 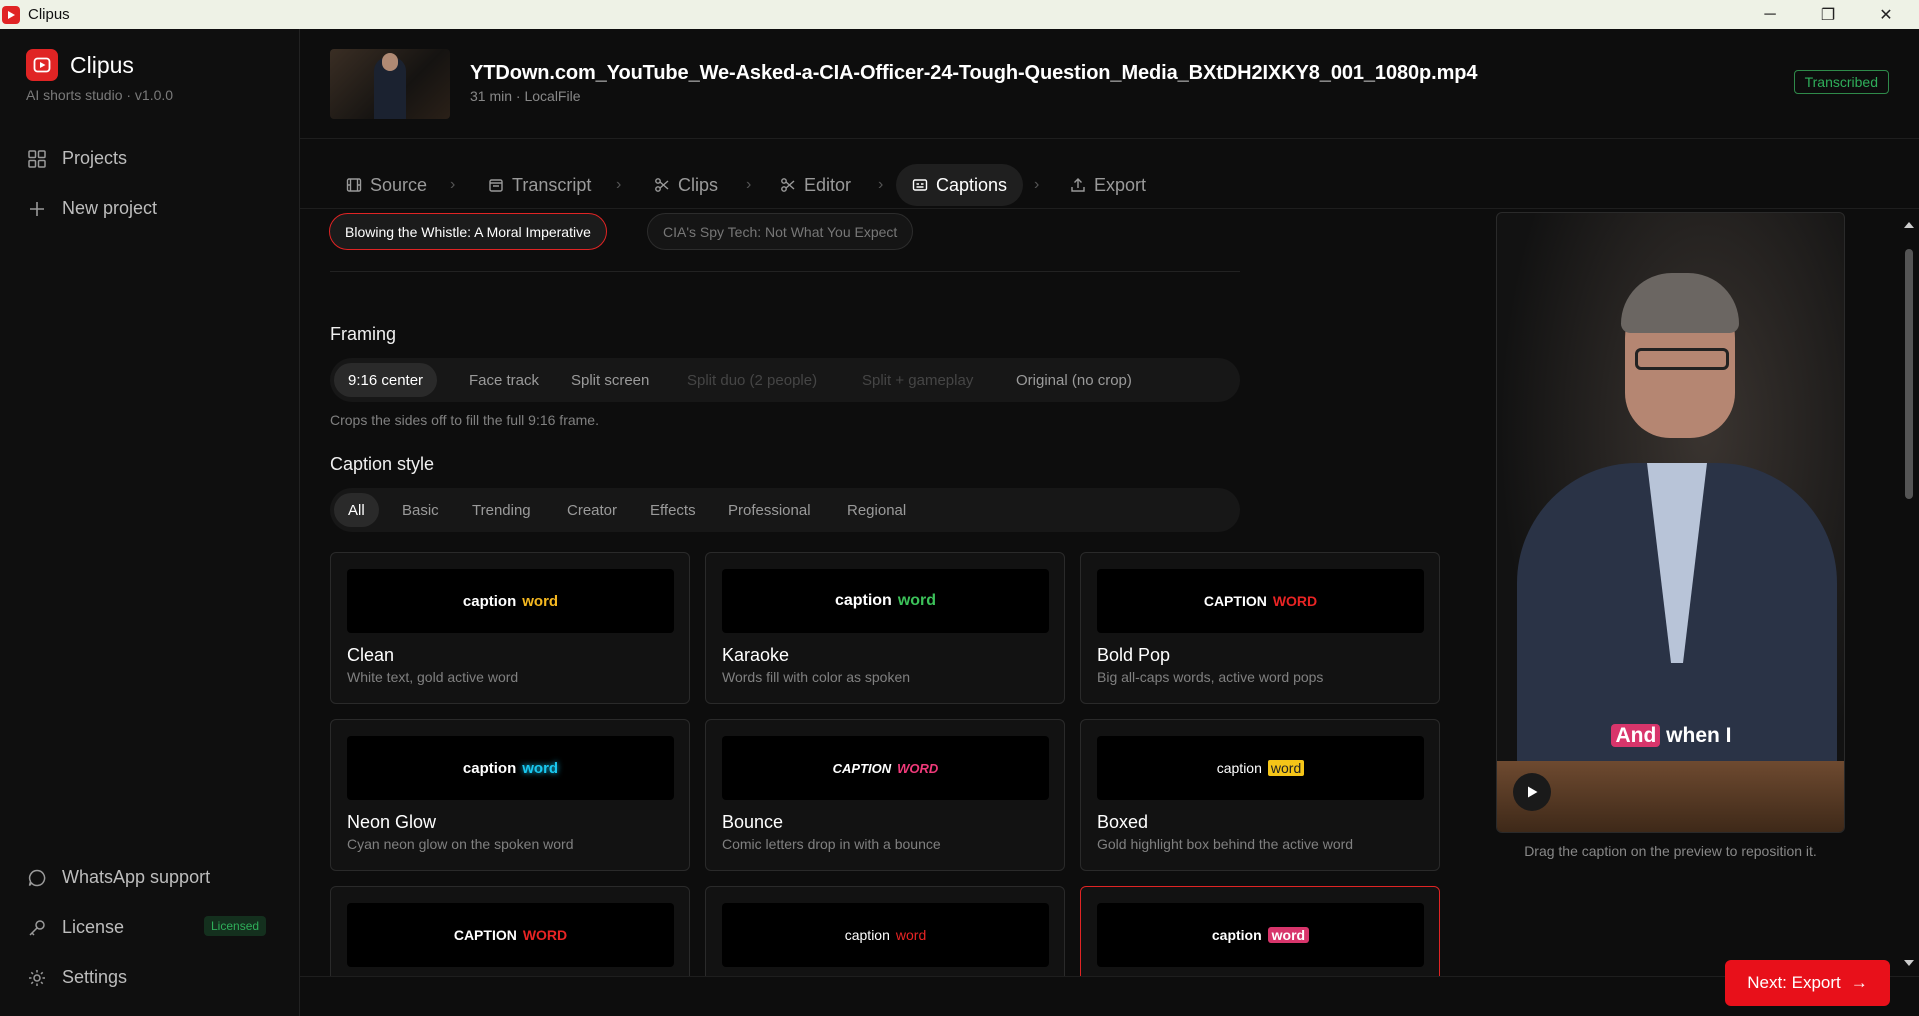 I want to click on sidebar-item-projects: Projects, so click(x=77, y=158).